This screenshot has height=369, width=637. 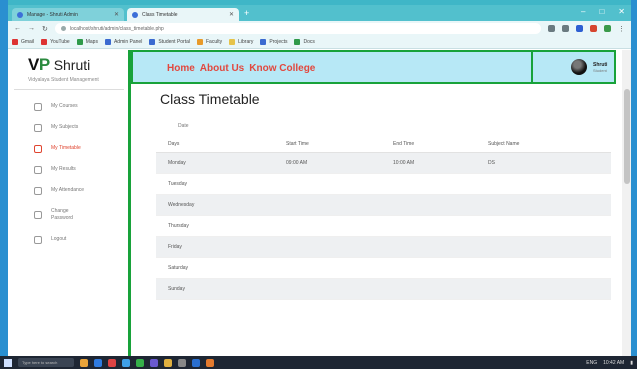 I want to click on avatar, so click(x=579, y=67).